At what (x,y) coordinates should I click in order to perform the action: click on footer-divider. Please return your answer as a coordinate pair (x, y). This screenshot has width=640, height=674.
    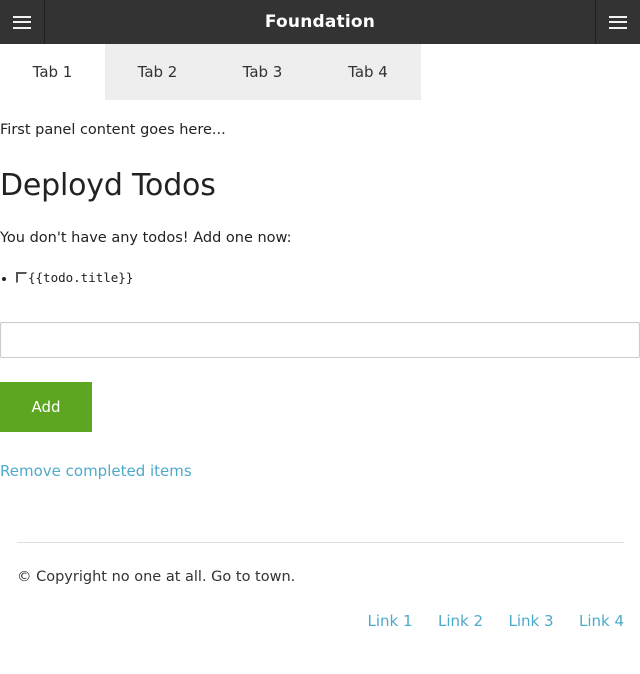
    Looking at the image, I should click on (320, 542).